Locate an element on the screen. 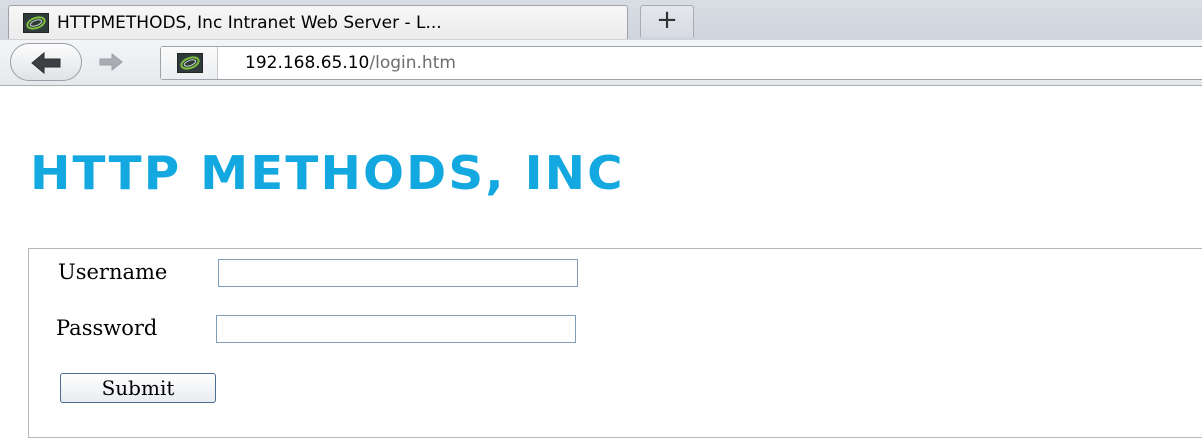  back-button is located at coordinates (46, 62).